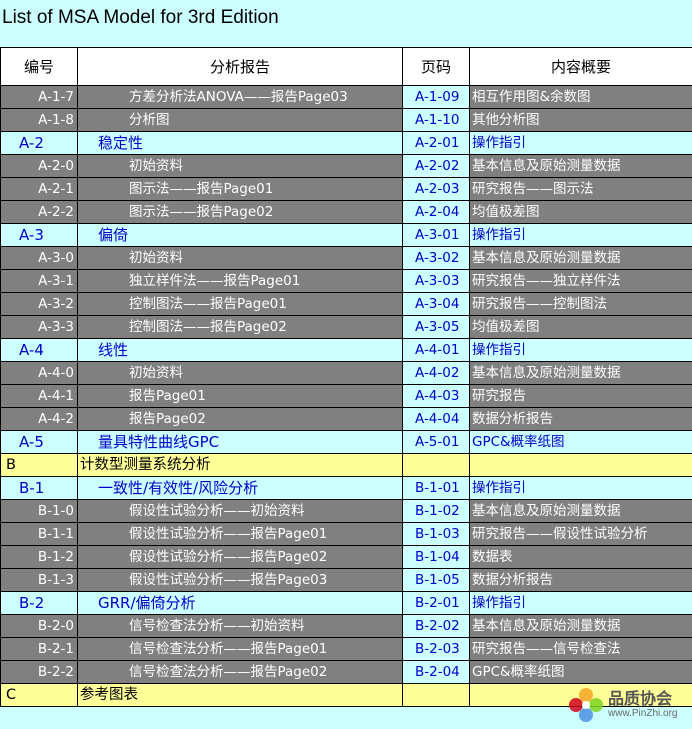 The image size is (692, 729). Describe the element at coordinates (39, 396) in the screenshot. I see `row-code: A-4-1` at that location.